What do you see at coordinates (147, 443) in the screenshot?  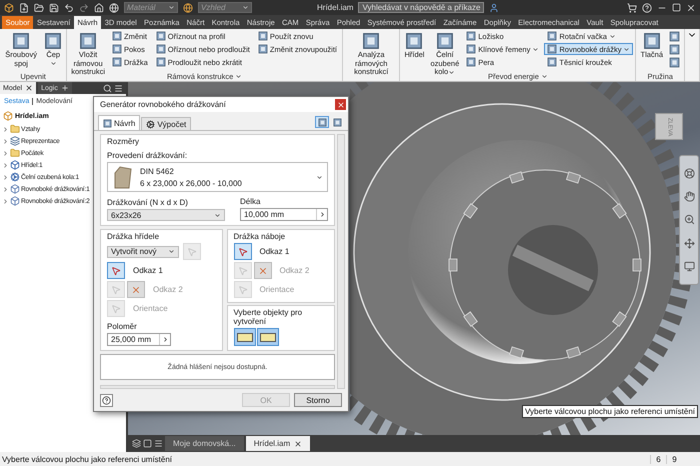 I see `tile-icon` at bounding box center [147, 443].